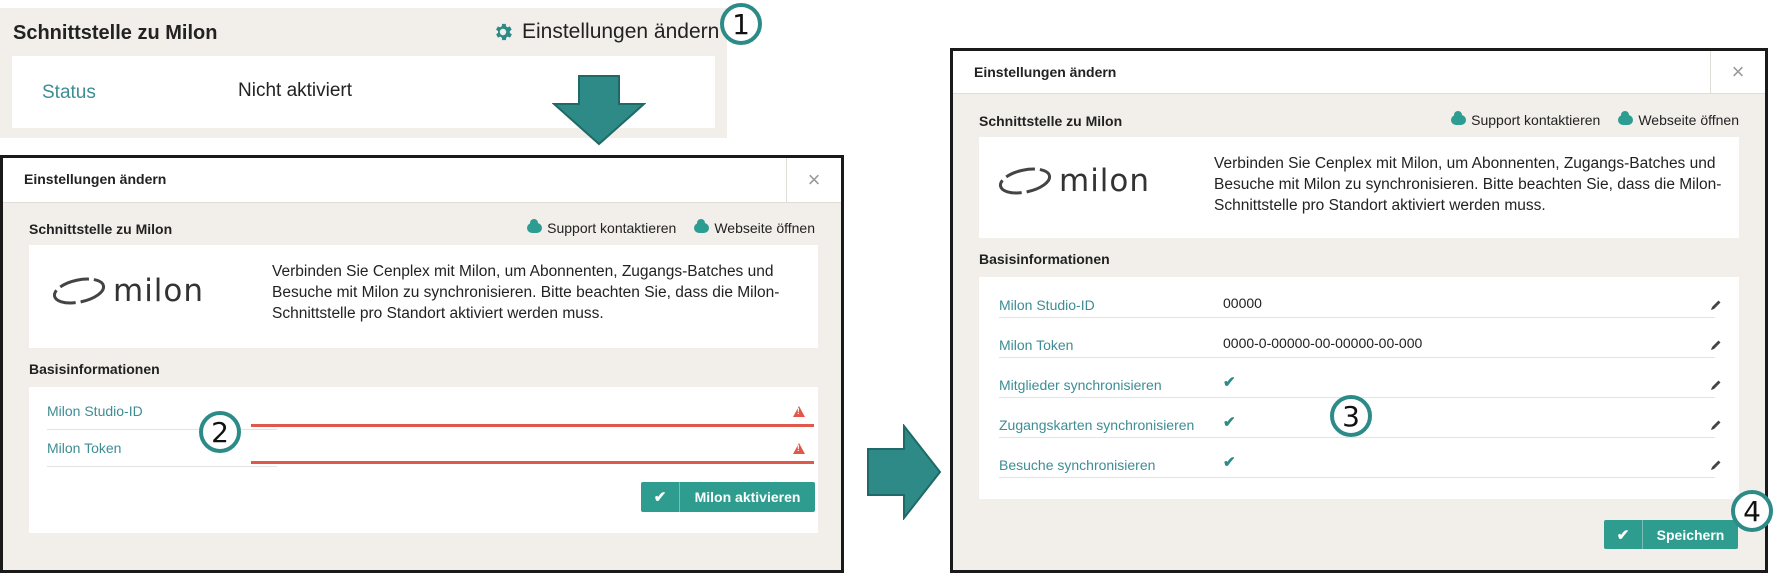 This screenshot has width=1777, height=574. What do you see at coordinates (599, 110) in the screenshot?
I see `arrow-down-icon` at bounding box center [599, 110].